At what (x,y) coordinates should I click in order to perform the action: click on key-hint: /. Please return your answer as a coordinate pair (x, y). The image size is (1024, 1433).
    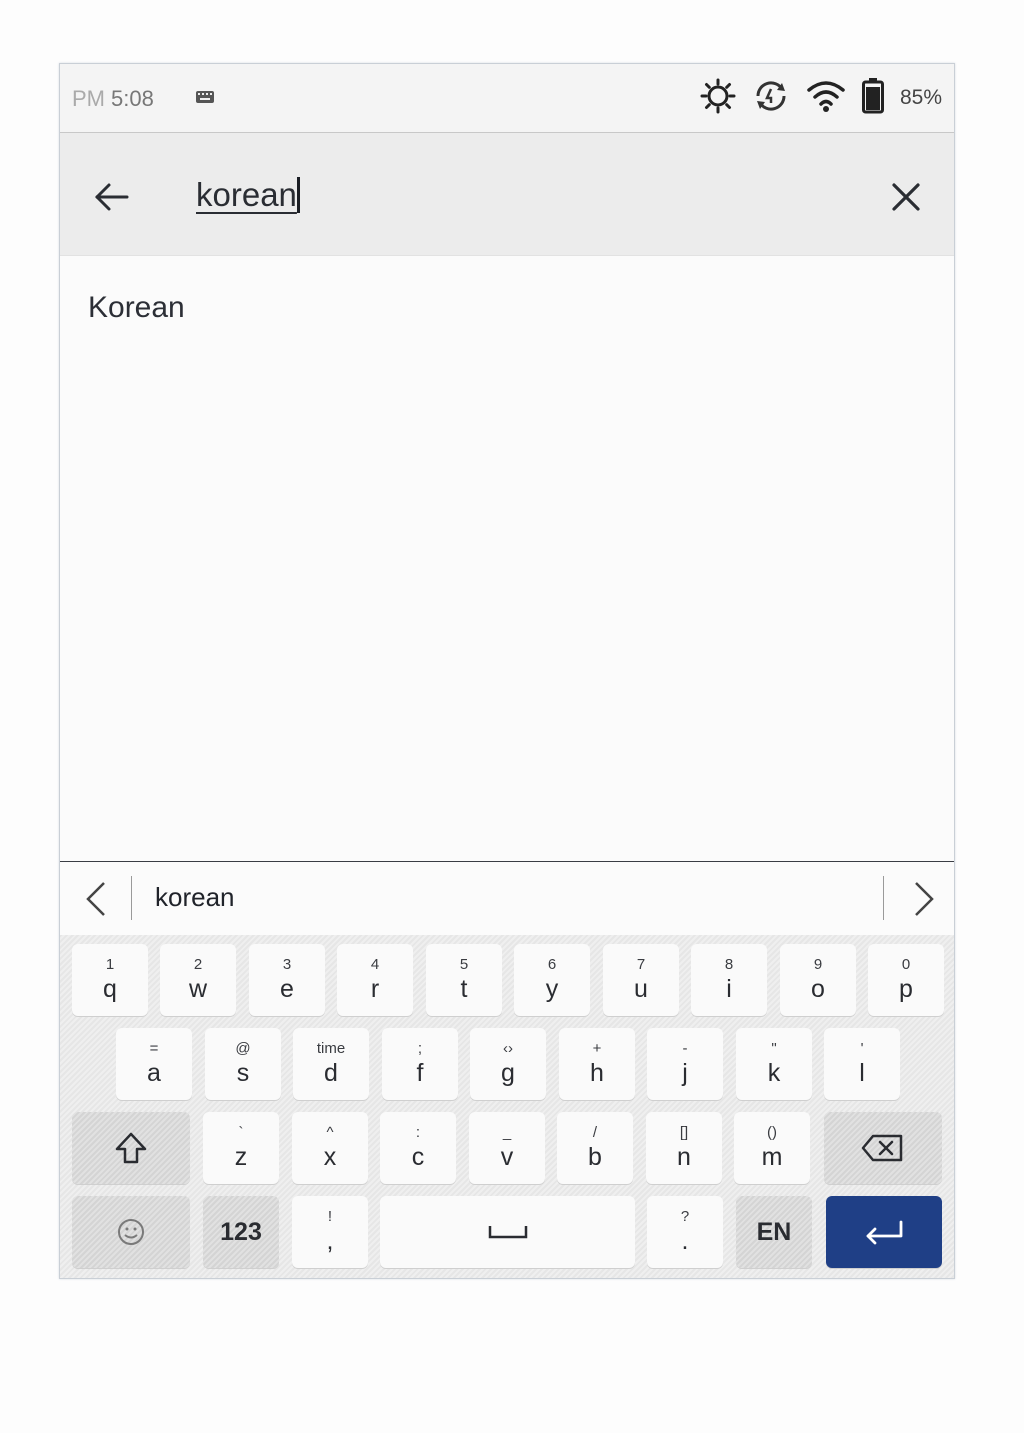
    Looking at the image, I should click on (595, 1132).